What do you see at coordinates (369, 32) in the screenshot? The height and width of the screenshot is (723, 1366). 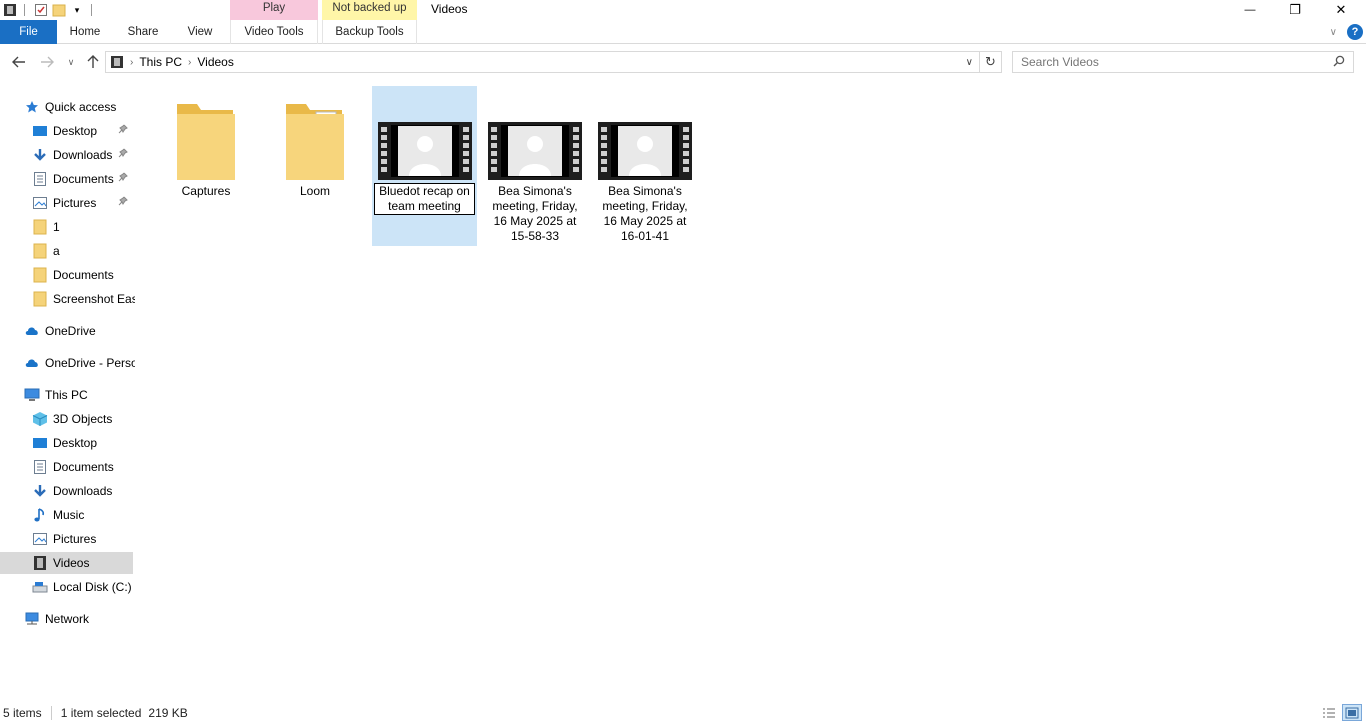 I see `tab-backup-tools: Backup Tools` at bounding box center [369, 32].